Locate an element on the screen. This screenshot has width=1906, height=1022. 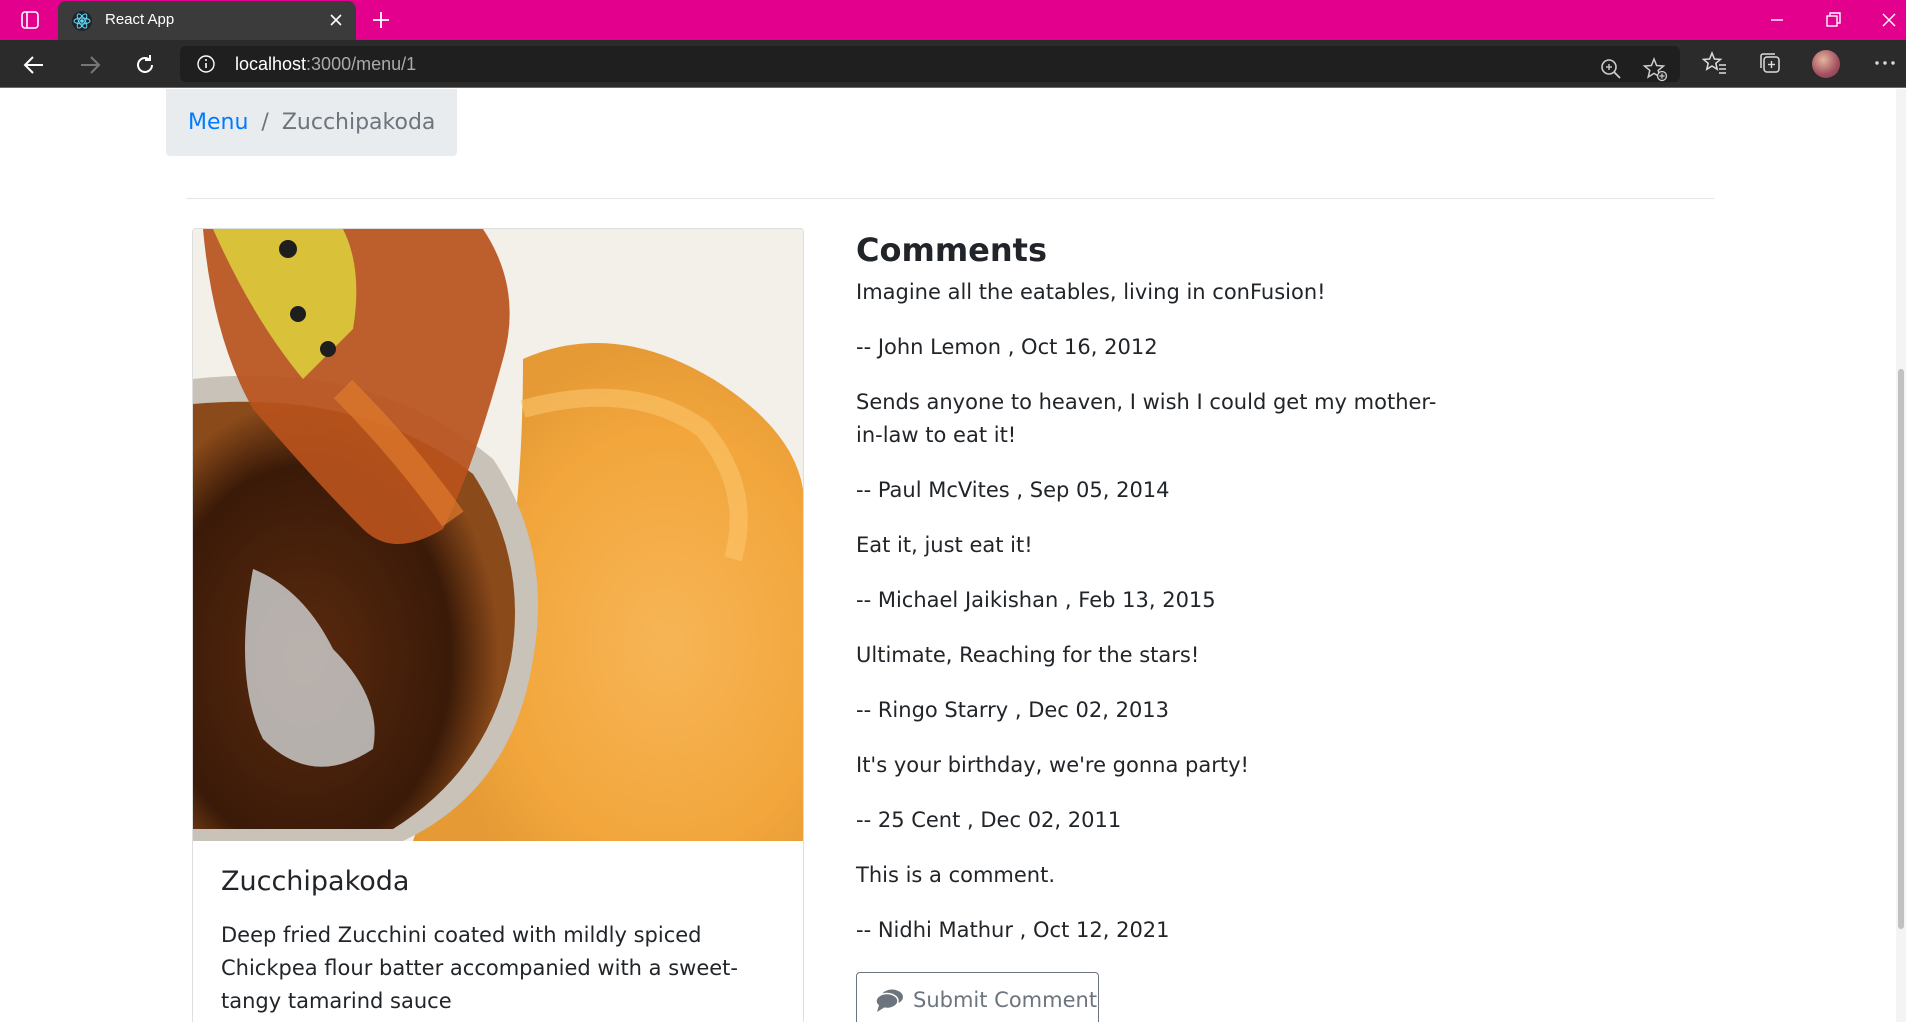
zoom-icon is located at coordinates (1611, 69).